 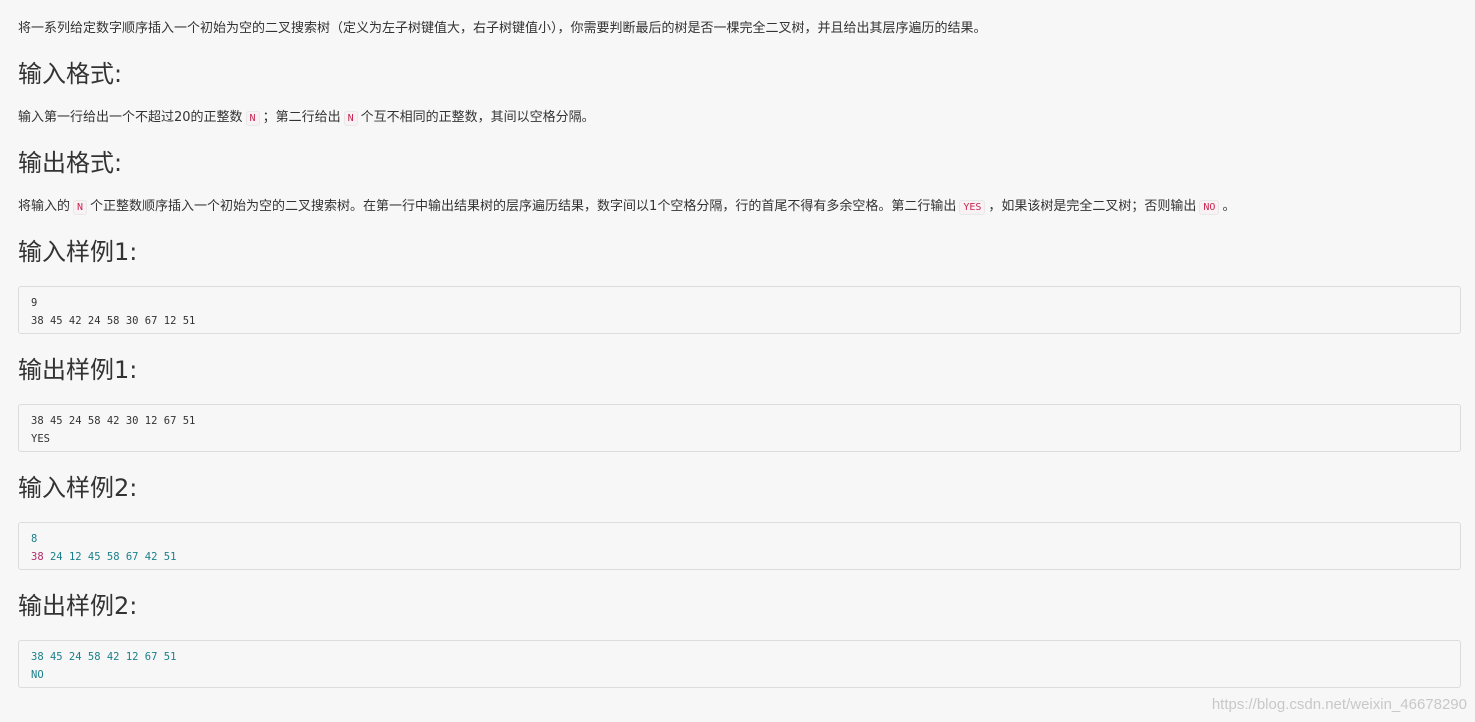 I want to click on code-line: NO, so click(x=37, y=675).